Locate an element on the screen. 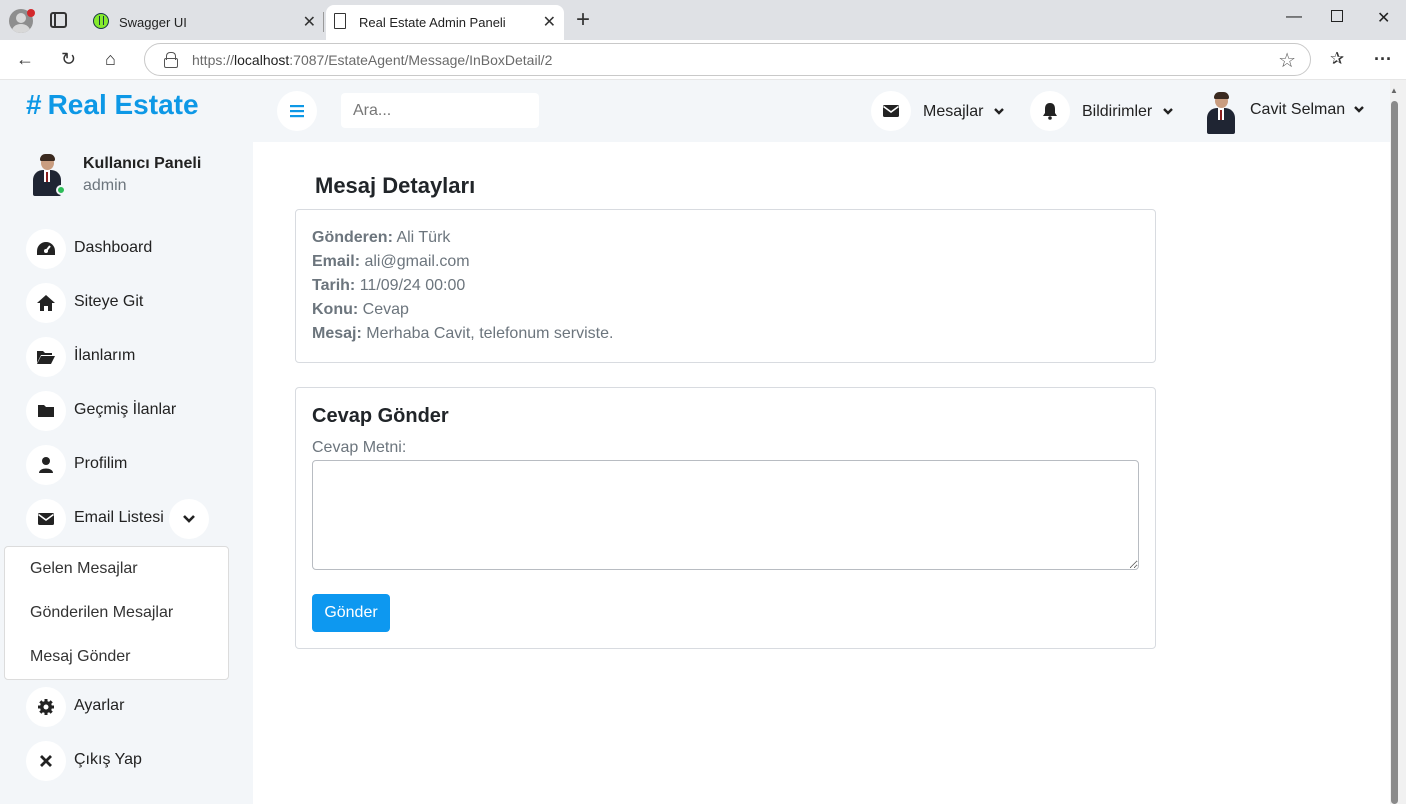 The height and width of the screenshot is (804, 1406). submenu-item-send-message: Mesaj Gönder is located at coordinates (80, 657).